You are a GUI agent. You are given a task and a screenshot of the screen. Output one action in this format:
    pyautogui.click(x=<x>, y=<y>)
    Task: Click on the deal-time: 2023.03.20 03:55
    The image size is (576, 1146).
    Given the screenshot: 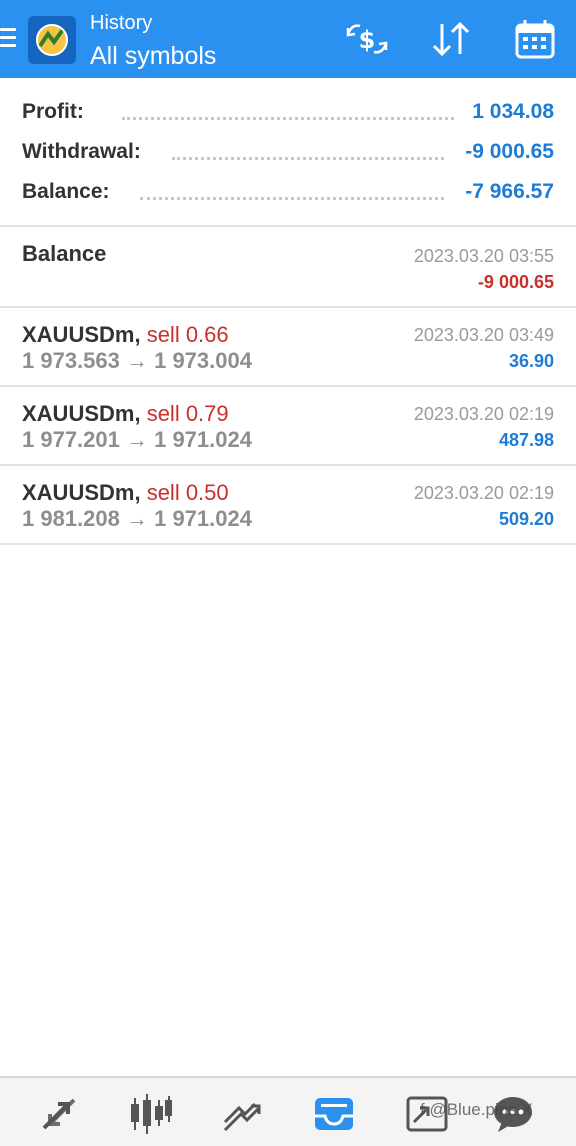 What is the action you would take?
    pyautogui.click(x=483, y=256)
    